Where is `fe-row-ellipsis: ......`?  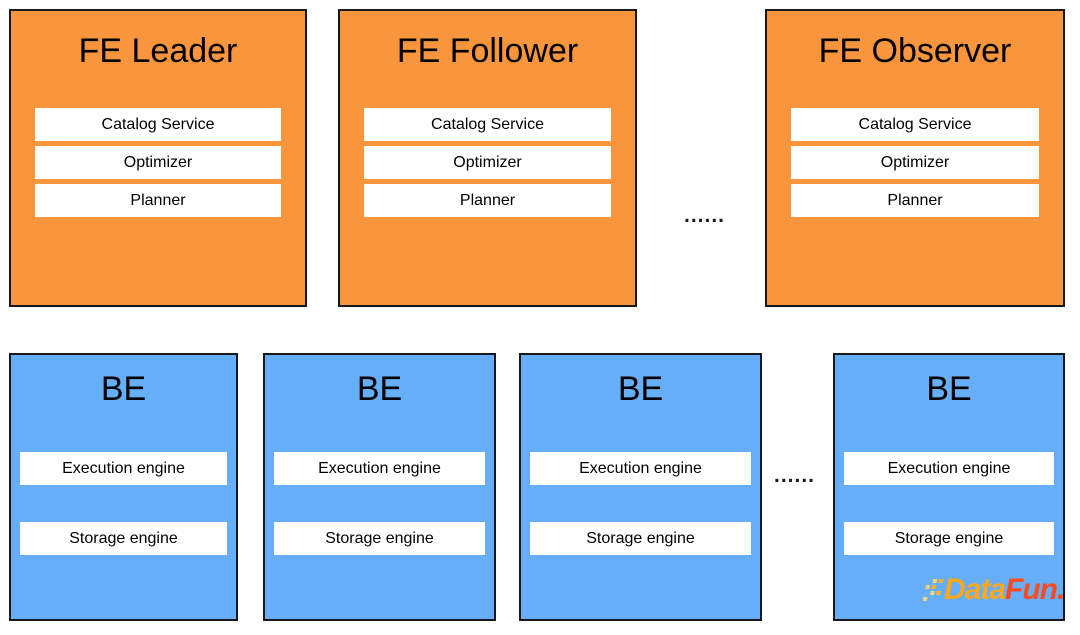
fe-row-ellipsis: ...... is located at coordinates (705, 215).